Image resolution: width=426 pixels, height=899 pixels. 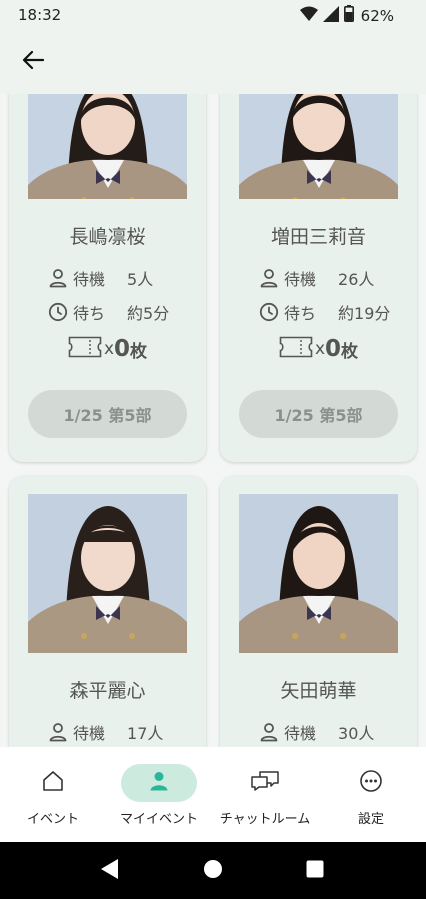 I want to click on more-icon, so click(x=371, y=783).